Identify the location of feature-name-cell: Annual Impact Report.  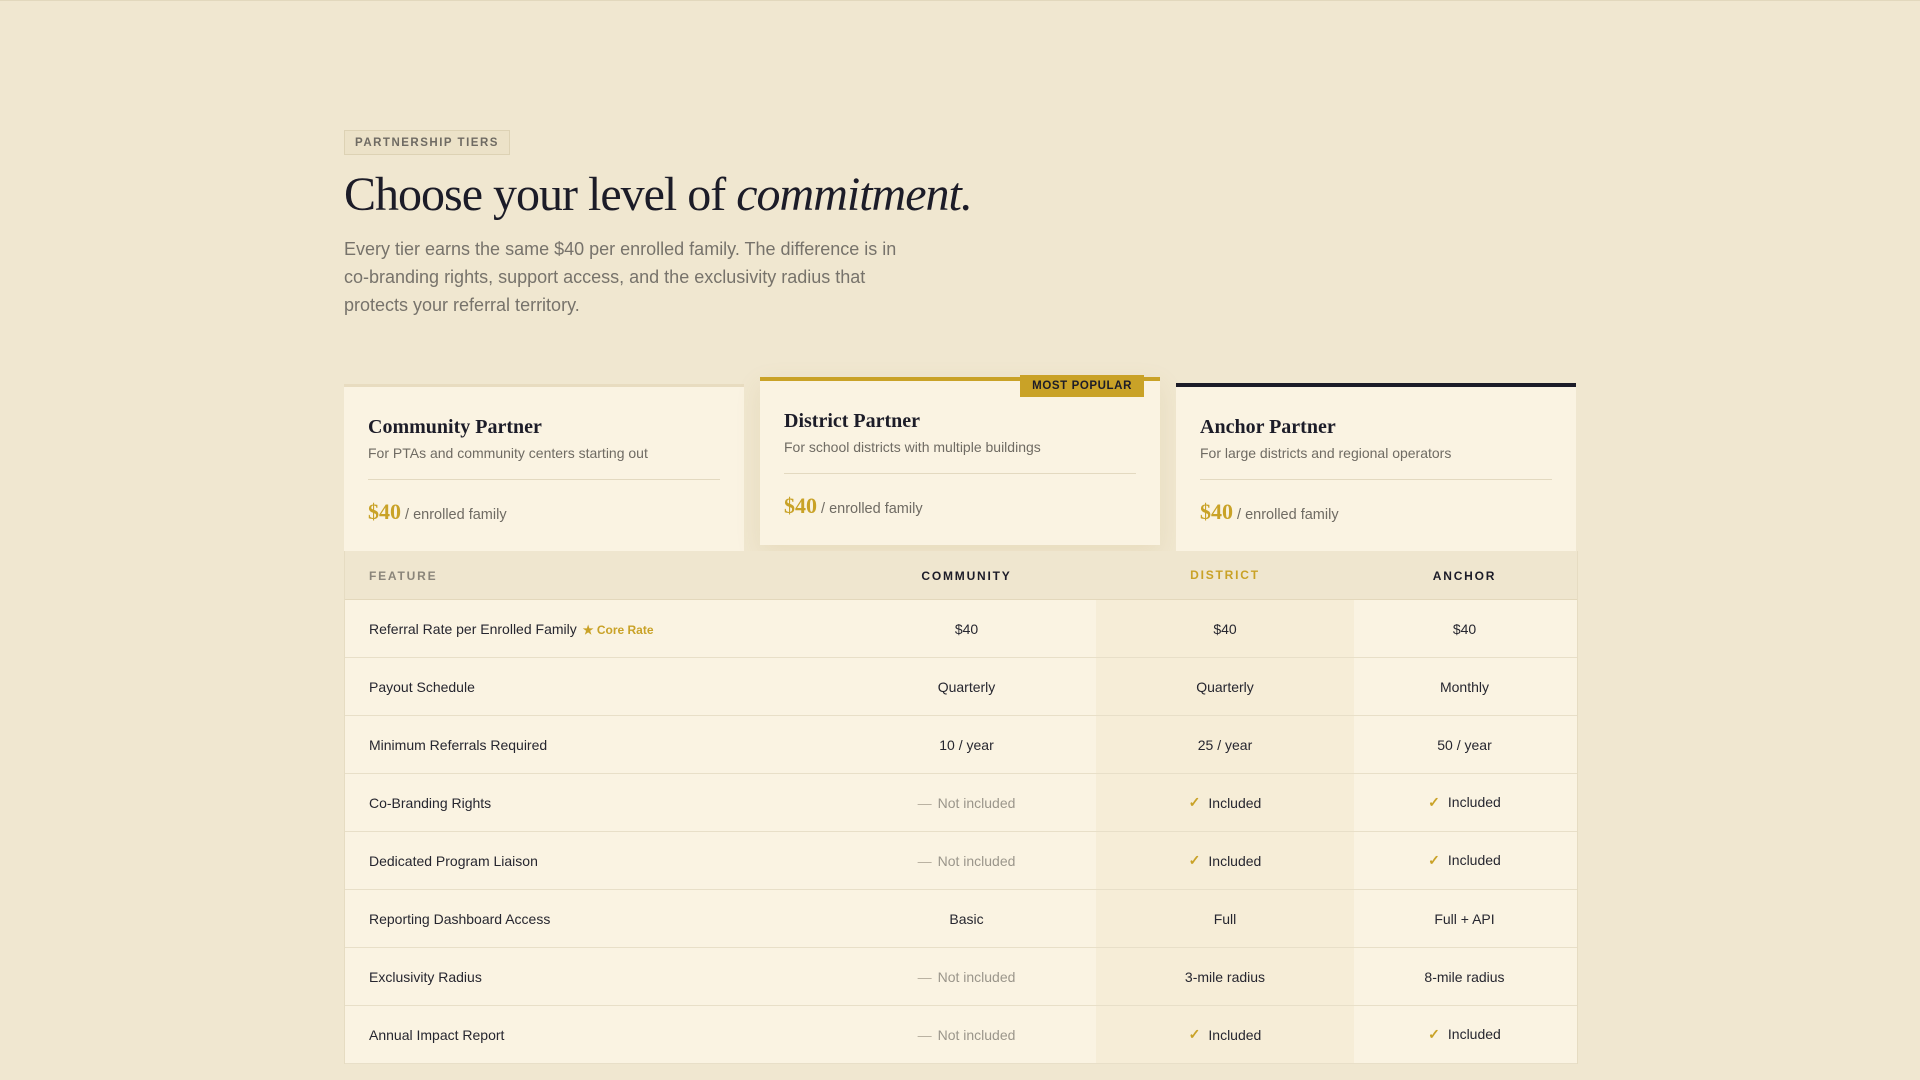
(591, 1035).